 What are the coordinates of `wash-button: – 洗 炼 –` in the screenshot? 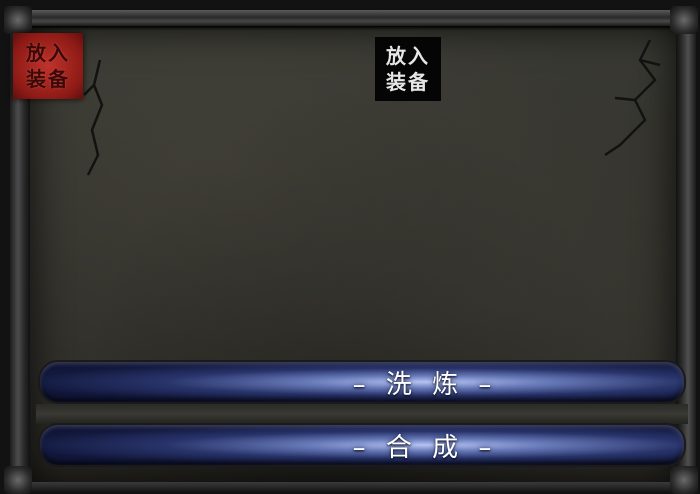 It's located at (362, 382).